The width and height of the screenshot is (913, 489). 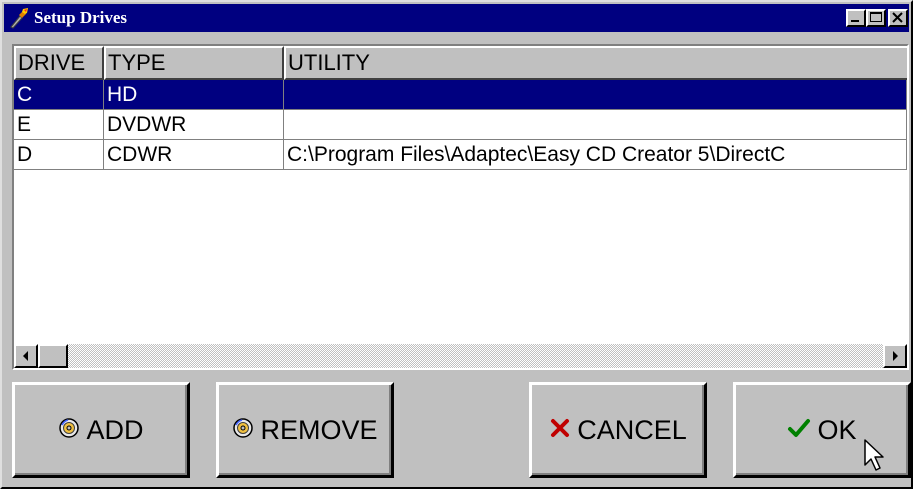 I want to click on check-mark-icon, so click(x=799, y=430).